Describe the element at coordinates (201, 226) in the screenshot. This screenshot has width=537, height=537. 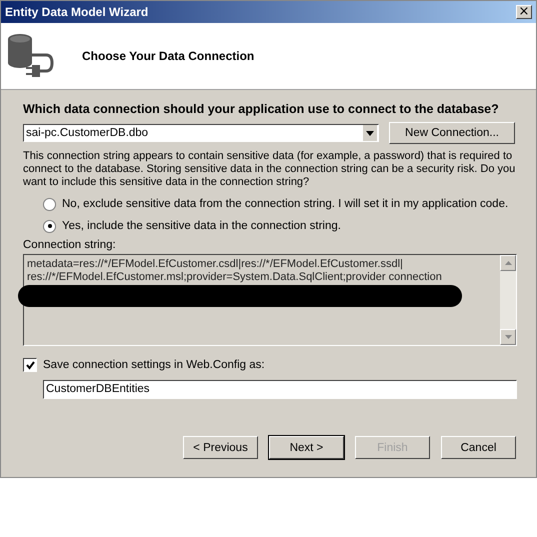
I see `radio-label: Yes, include the sensitive data in the connection string.` at that location.